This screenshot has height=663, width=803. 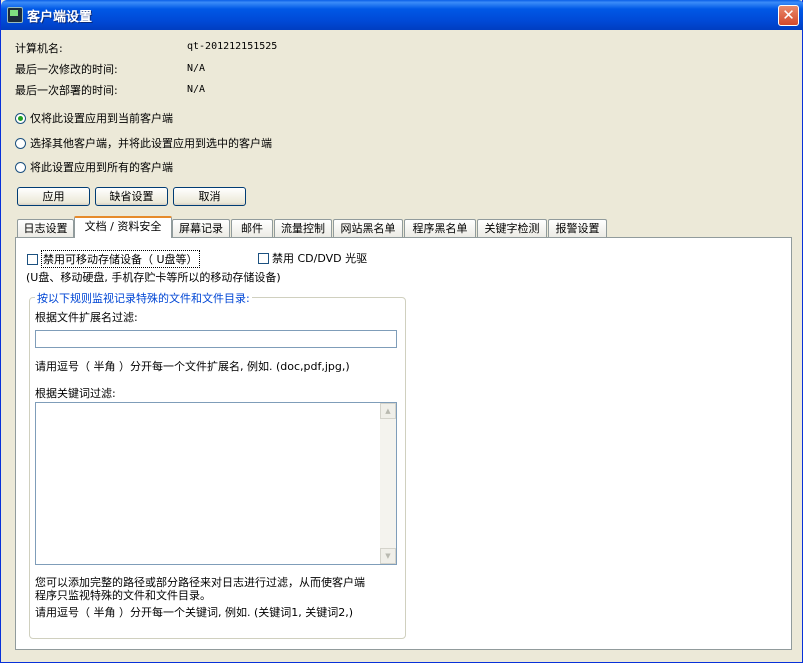 What do you see at coordinates (577, 228) in the screenshot?
I see `tab-alert-settings: 报警设置` at bounding box center [577, 228].